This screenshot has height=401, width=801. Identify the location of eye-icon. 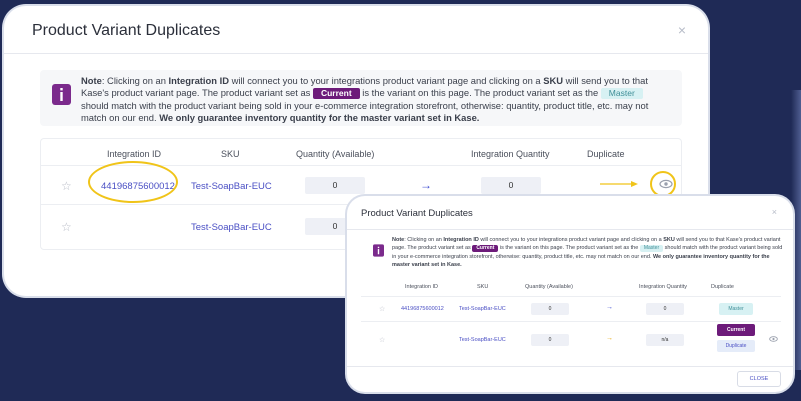
(773, 339).